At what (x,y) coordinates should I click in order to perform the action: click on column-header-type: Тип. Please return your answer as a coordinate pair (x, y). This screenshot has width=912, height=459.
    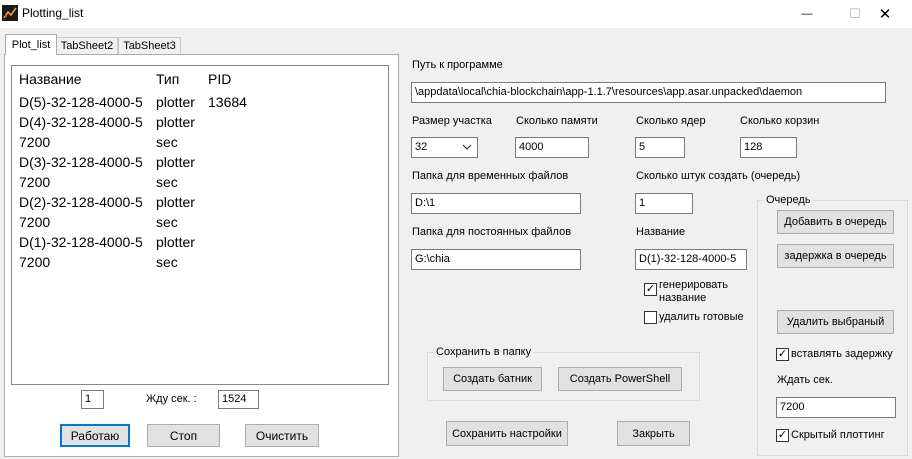
    Looking at the image, I should click on (167, 79).